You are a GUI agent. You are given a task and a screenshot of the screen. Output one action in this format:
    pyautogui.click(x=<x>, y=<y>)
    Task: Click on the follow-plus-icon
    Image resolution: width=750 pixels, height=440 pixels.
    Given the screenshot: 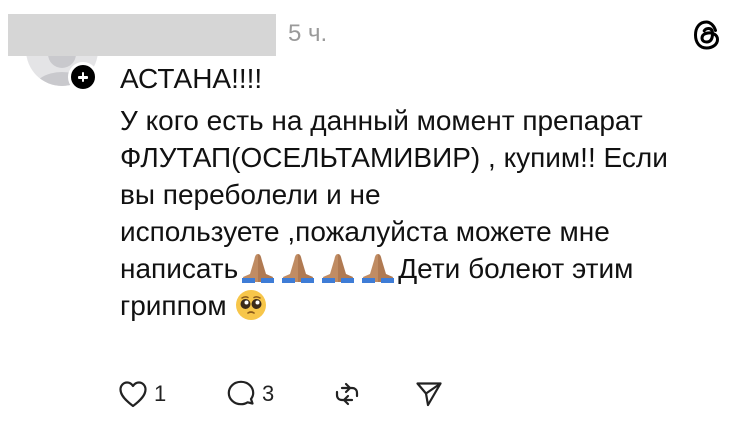 What is the action you would take?
    pyautogui.click(x=83, y=77)
    